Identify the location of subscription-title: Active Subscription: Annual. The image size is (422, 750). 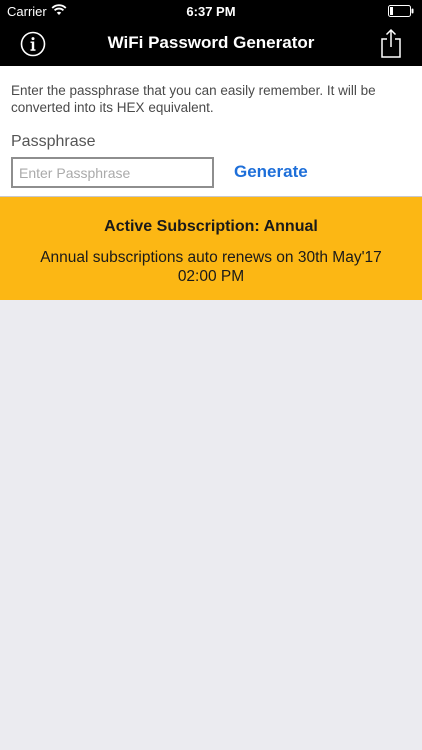
(211, 226).